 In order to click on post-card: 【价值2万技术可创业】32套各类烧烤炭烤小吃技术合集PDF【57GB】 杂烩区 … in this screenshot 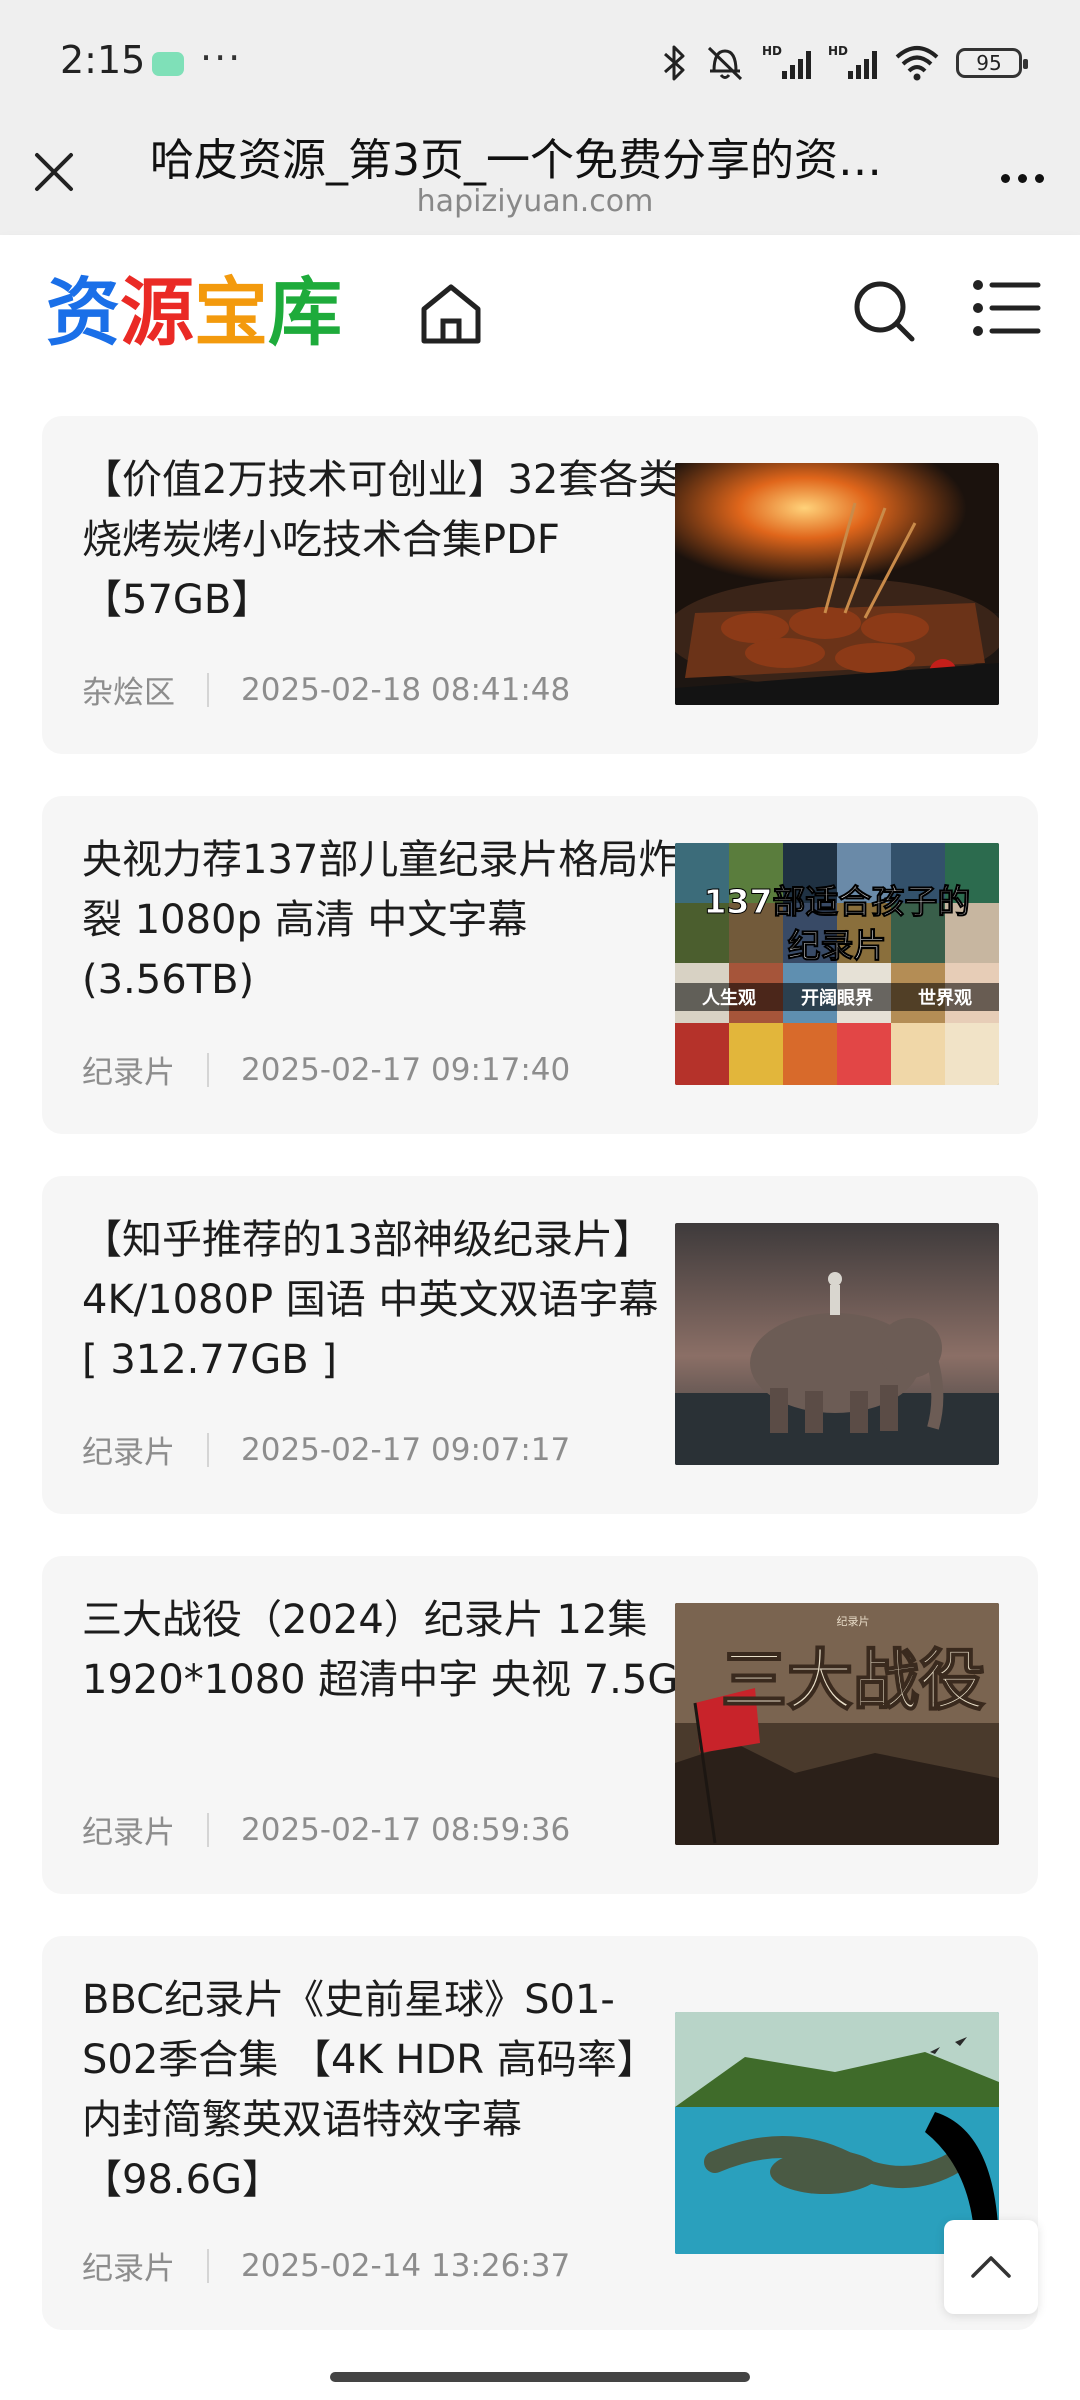, I will do `click(540, 585)`.